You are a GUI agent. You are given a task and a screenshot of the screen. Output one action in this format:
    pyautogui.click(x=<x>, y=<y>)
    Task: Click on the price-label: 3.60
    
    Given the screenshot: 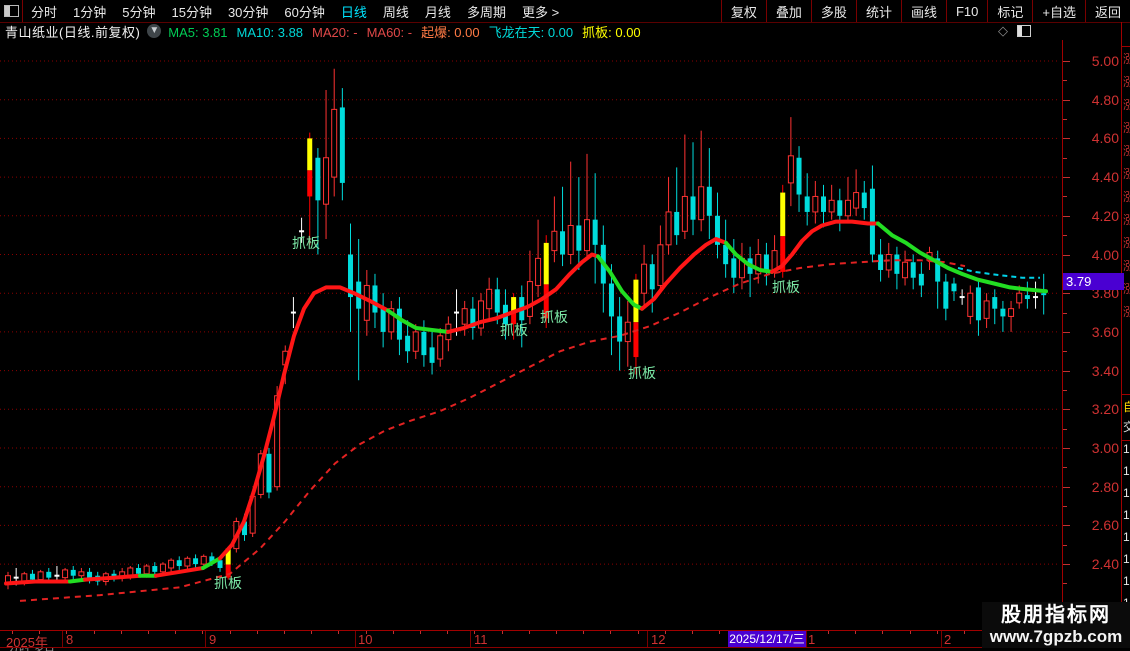 What is the action you would take?
    pyautogui.click(x=1105, y=331)
    